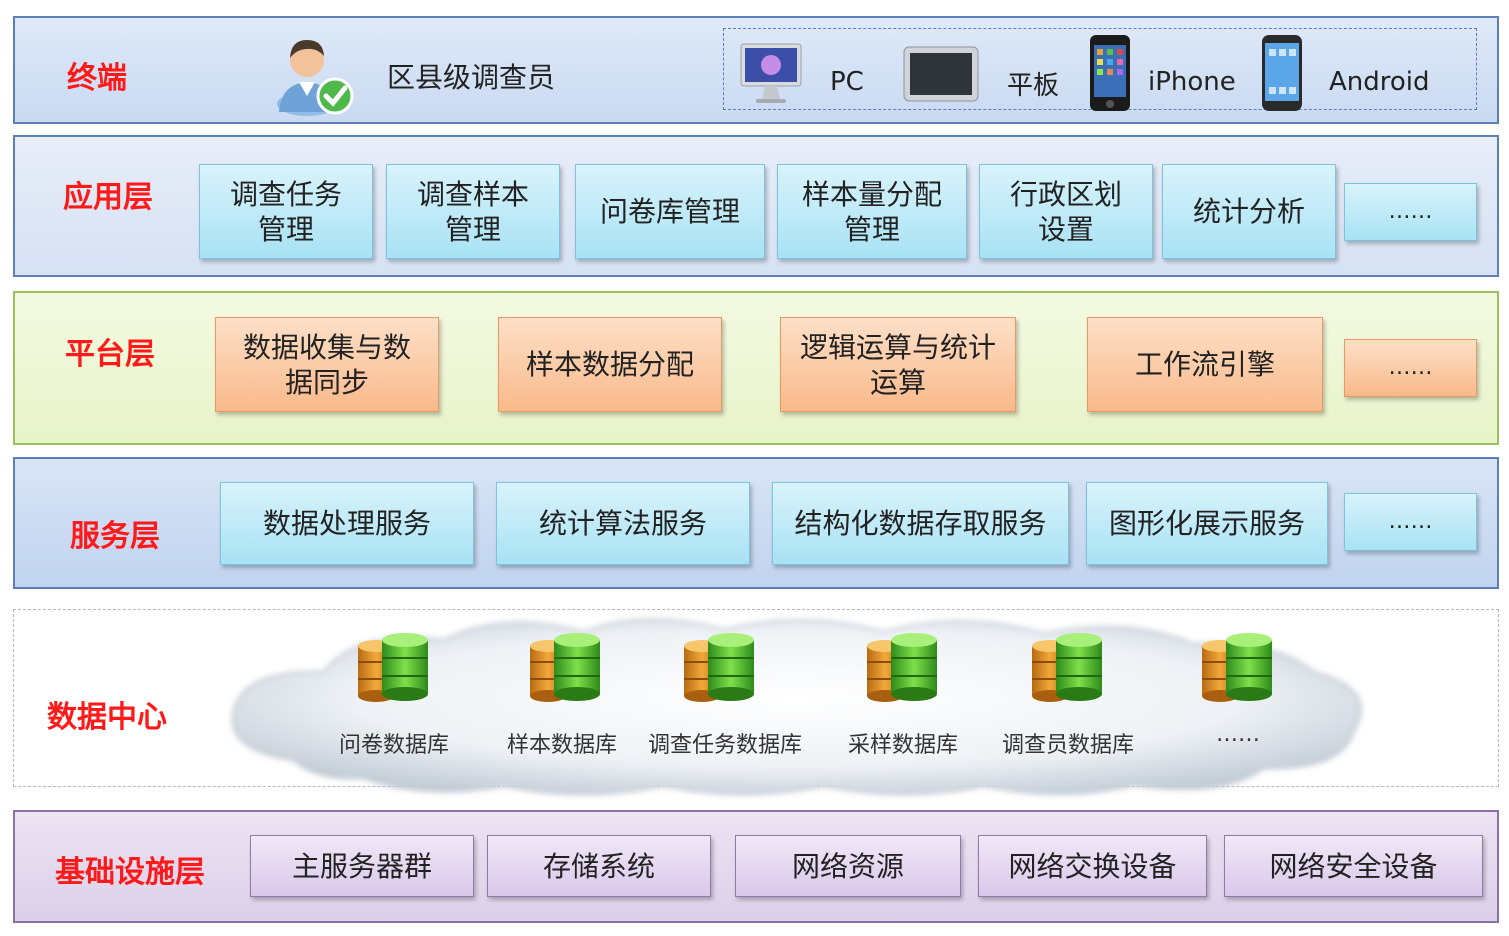  Describe the element at coordinates (130, 872) in the screenshot. I see `infrastructure-layer-label: 基础设施层` at that location.